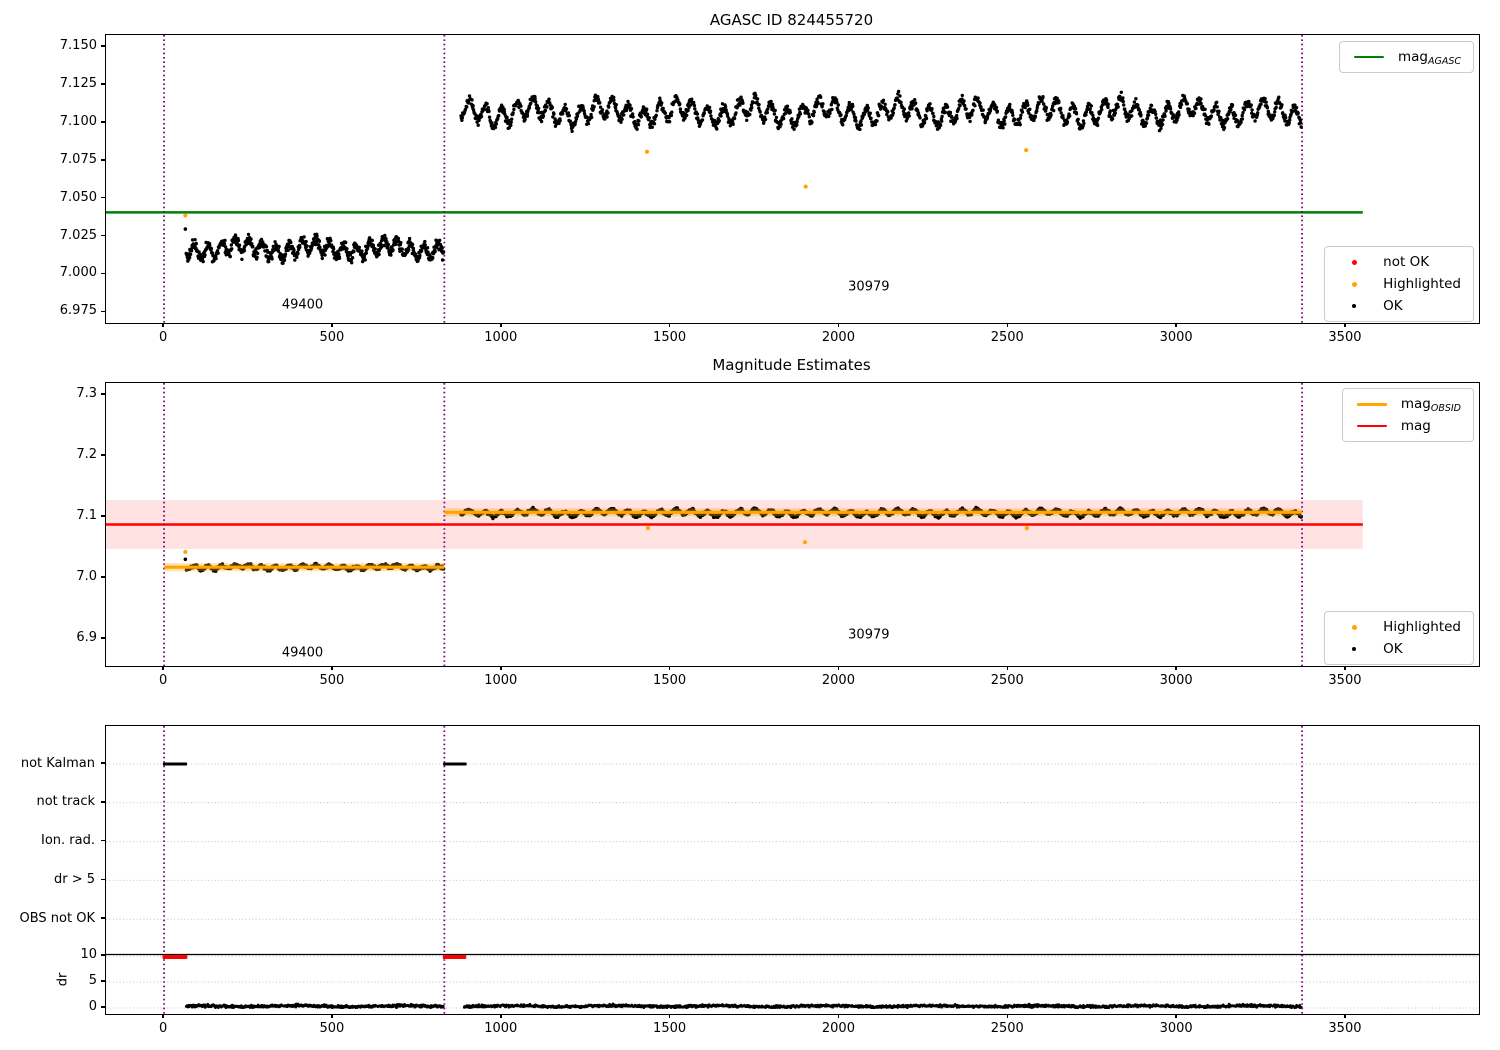  What do you see at coordinates (57, 763) in the screenshot?
I see `flag-row-label: not Kalman` at bounding box center [57, 763].